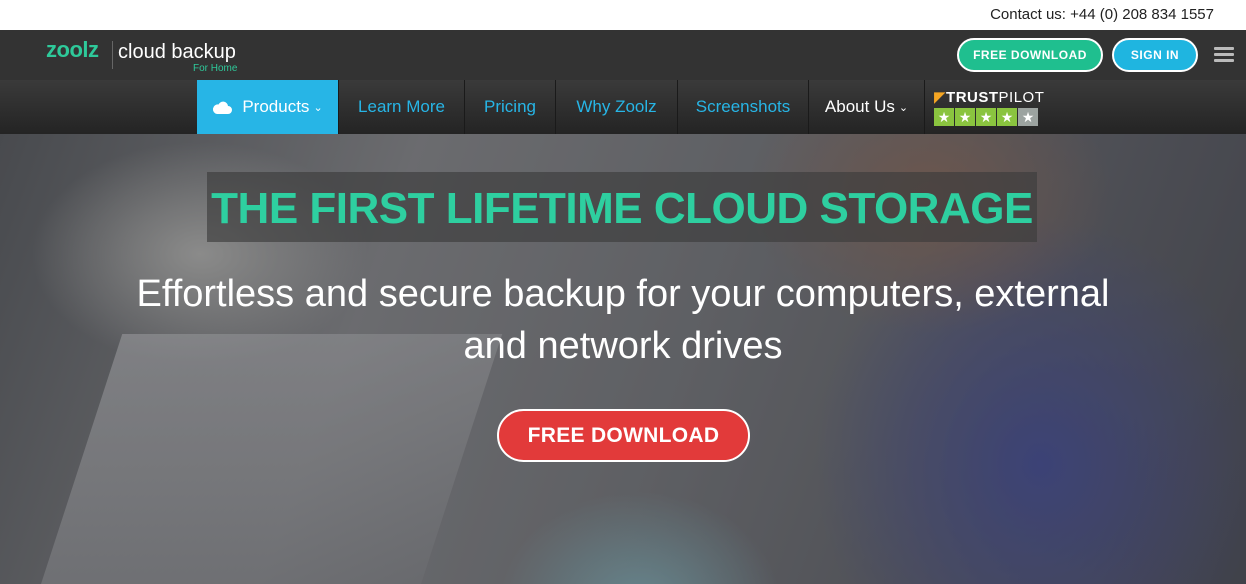 This screenshot has width=1246, height=584. I want to click on trustpilot-label: ◤TRUSTPILOT, so click(989, 97).